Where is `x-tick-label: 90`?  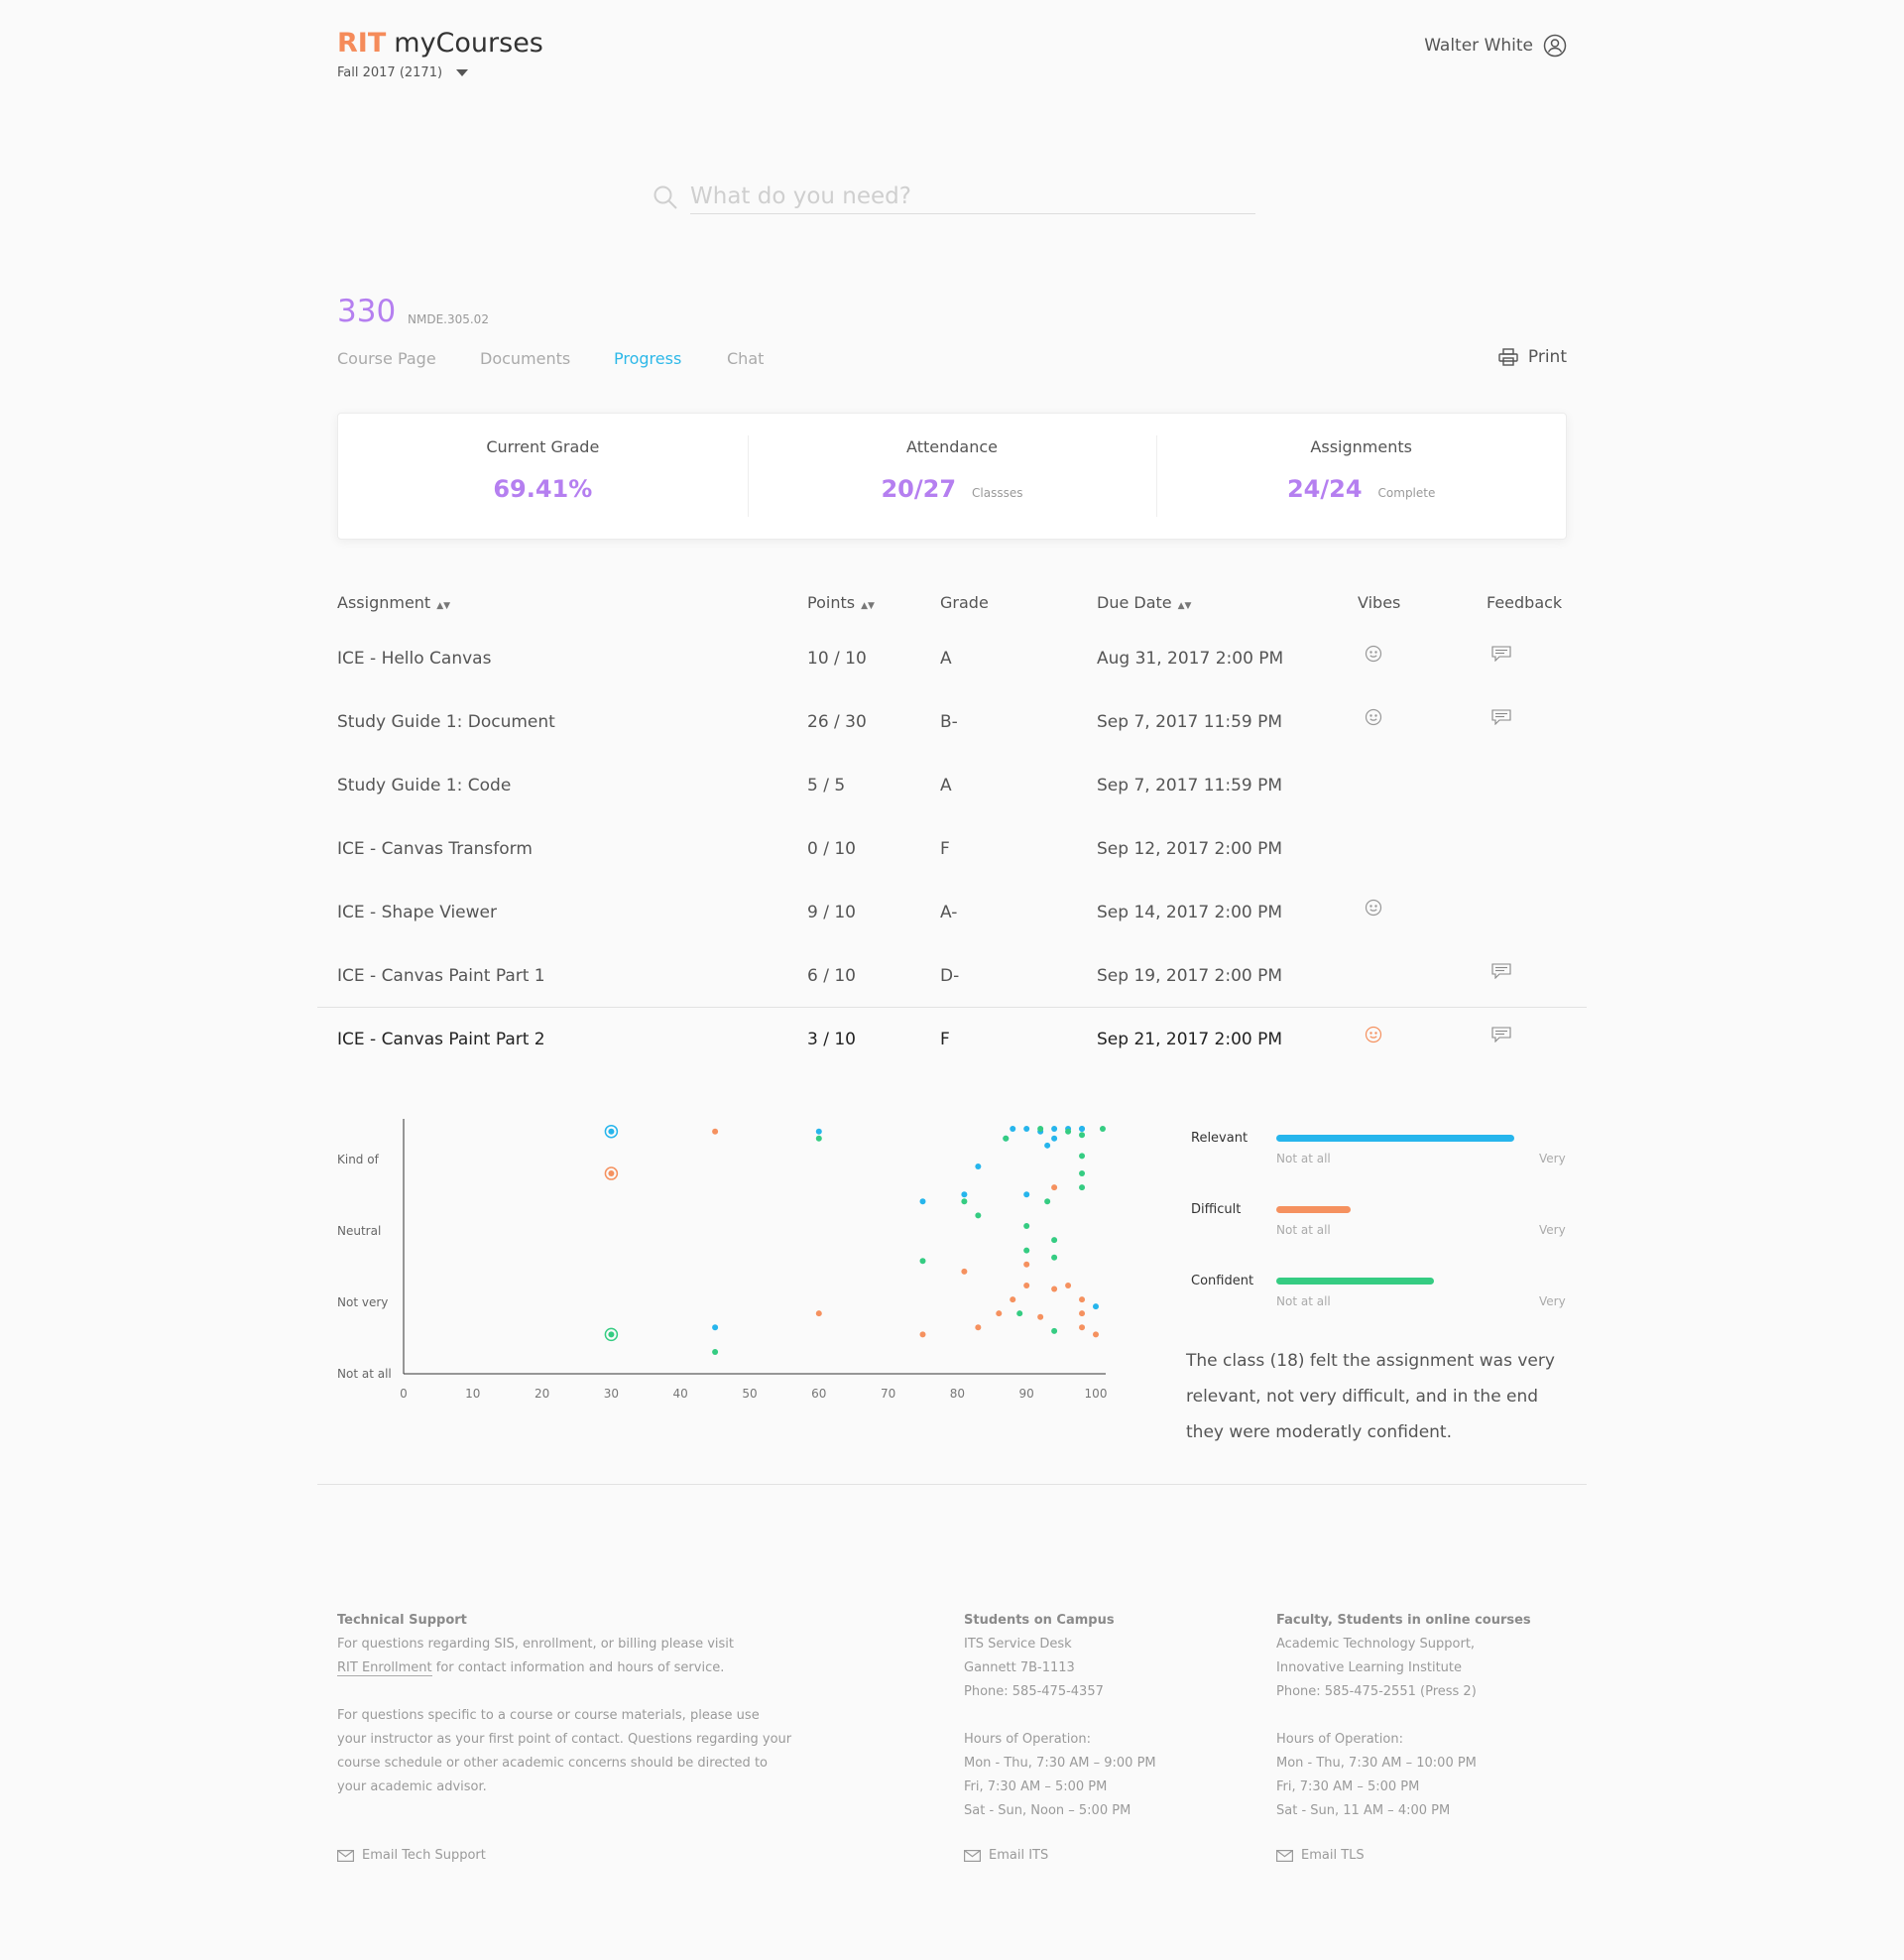 x-tick-label: 90 is located at coordinates (1026, 1394).